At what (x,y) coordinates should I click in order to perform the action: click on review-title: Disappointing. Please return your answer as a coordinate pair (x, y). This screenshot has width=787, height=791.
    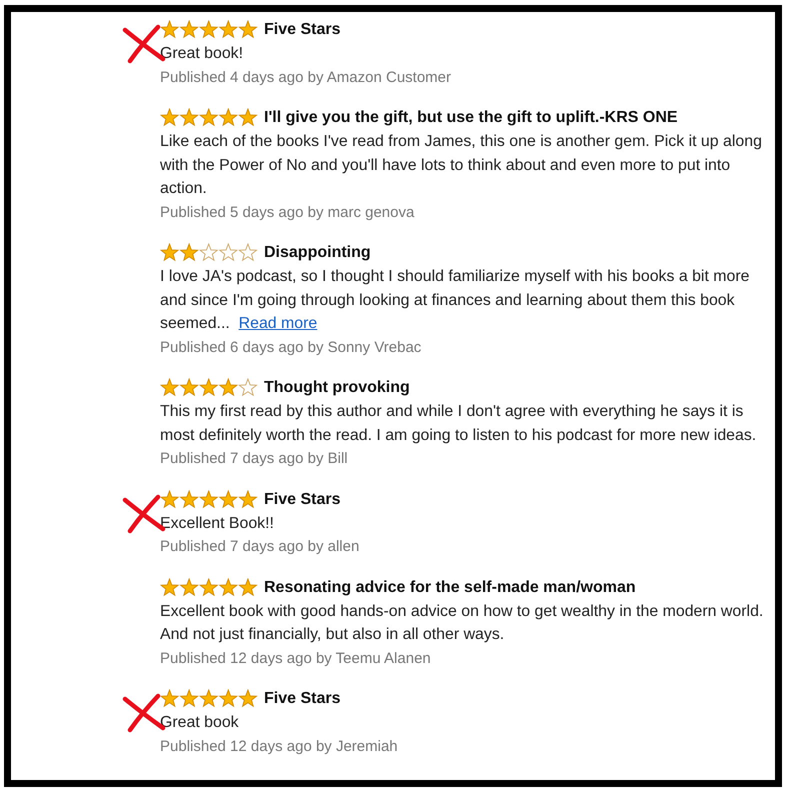
    Looking at the image, I should click on (317, 253).